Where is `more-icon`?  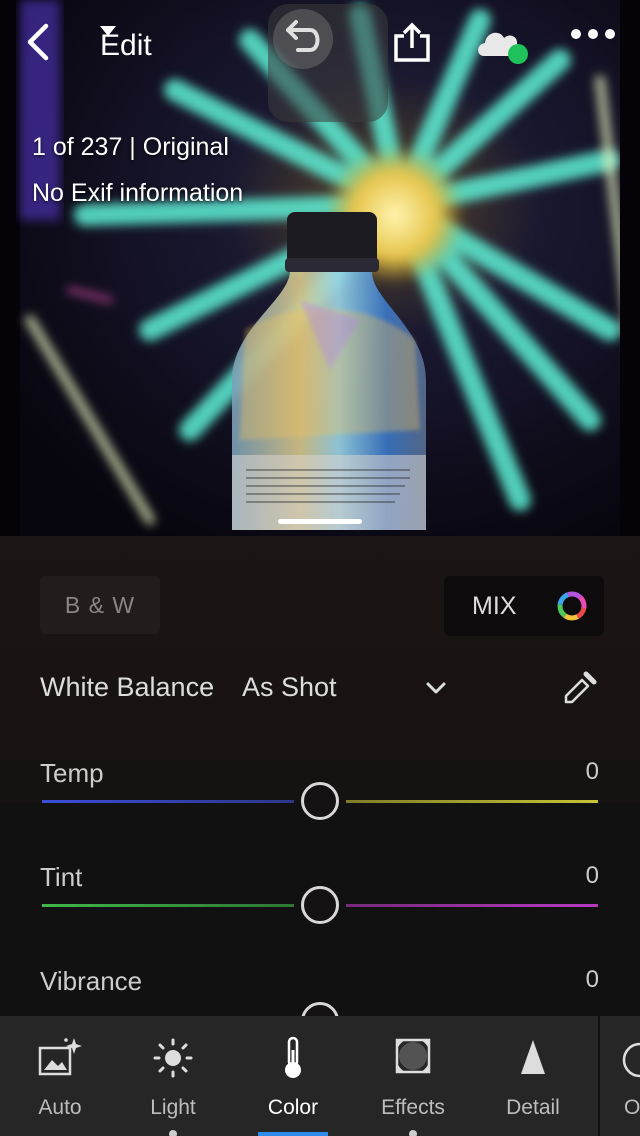 more-icon is located at coordinates (595, 45).